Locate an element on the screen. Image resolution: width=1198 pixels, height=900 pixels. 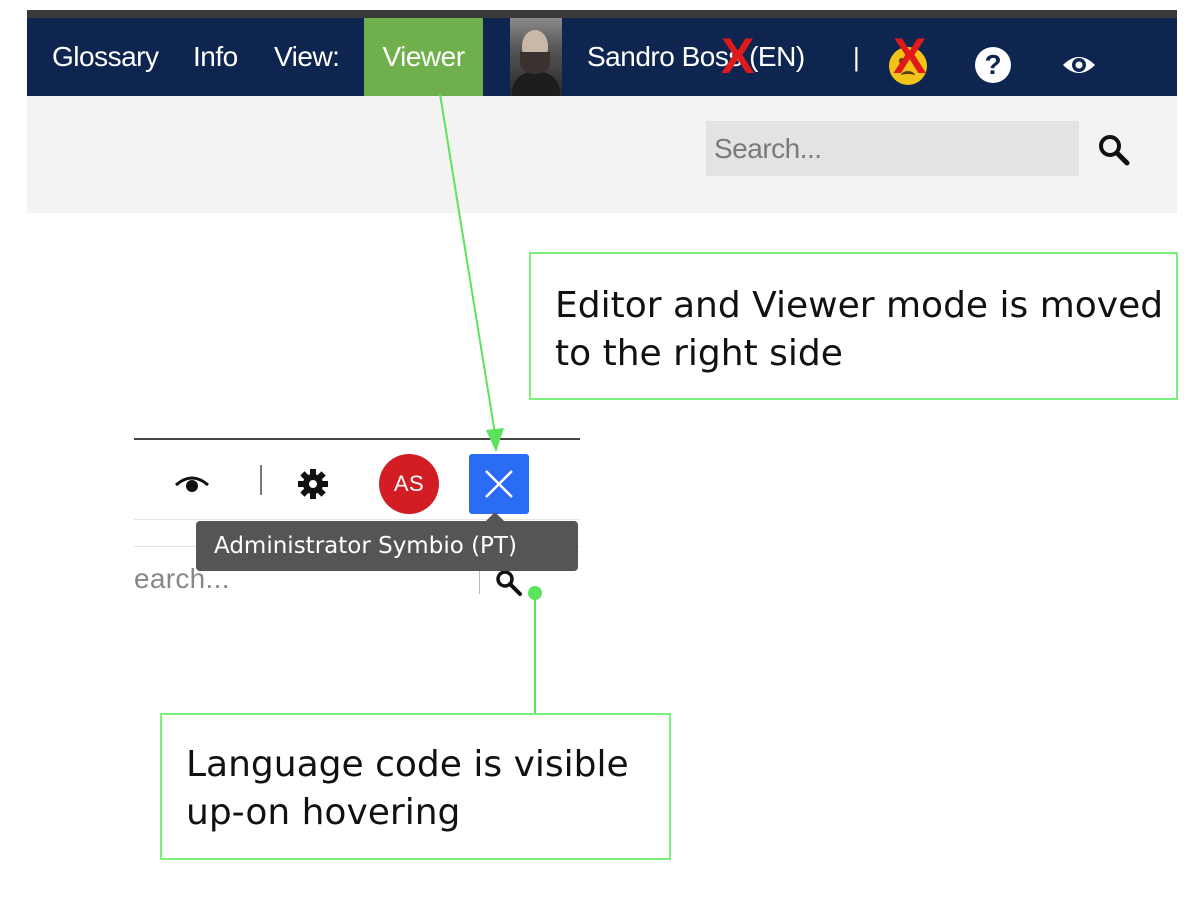
user-tooltip: Administrator Symbio (PT) is located at coordinates (387, 541).